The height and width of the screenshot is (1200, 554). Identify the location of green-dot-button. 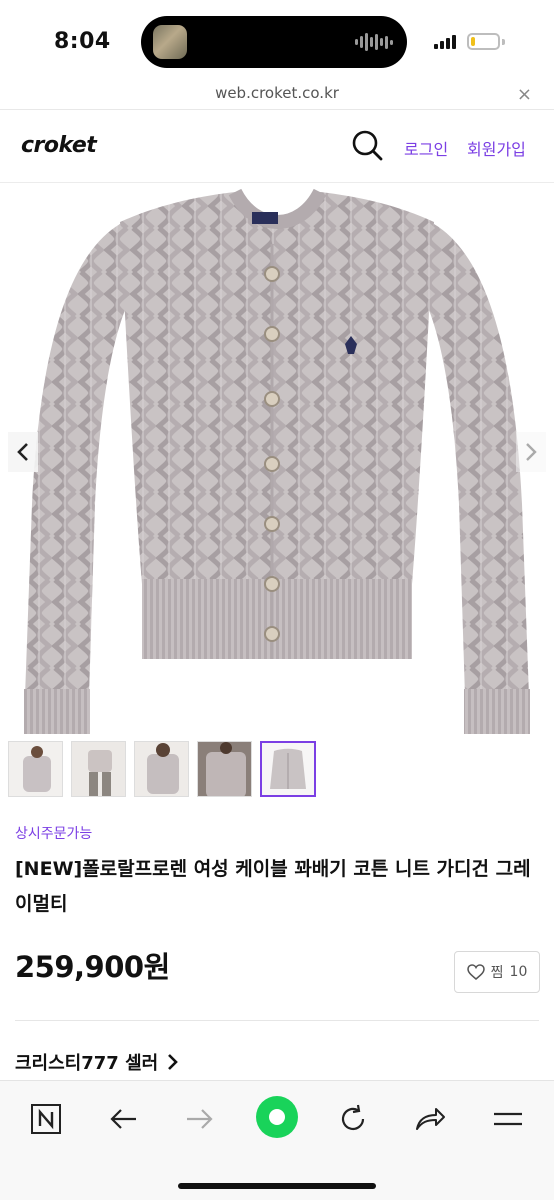
(277, 1117).